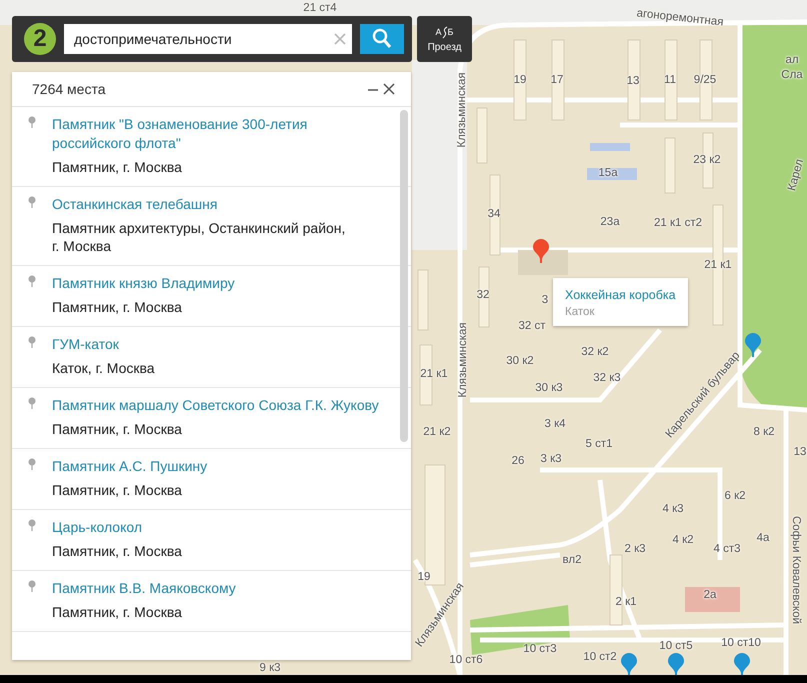 The height and width of the screenshot is (683, 807). What do you see at coordinates (673, 509) in the screenshot?
I see `map-label: 4 к3` at bounding box center [673, 509].